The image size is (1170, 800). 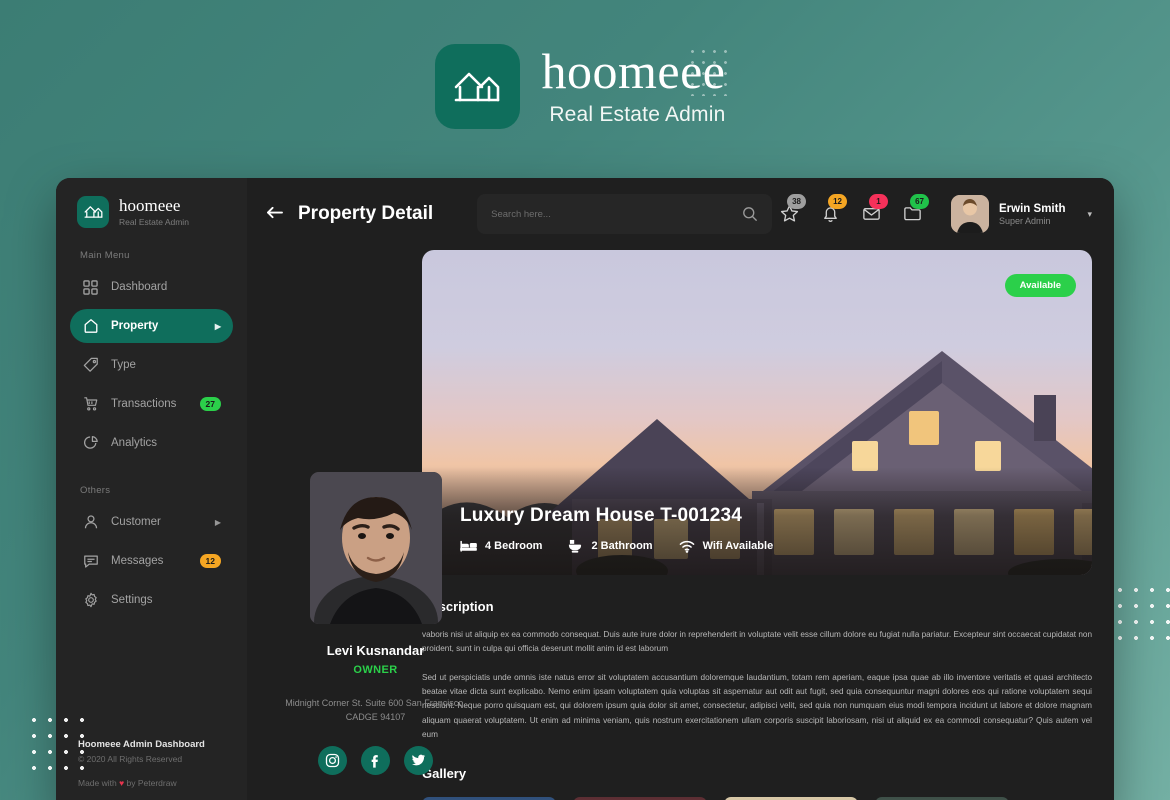 What do you see at coordinates (601, 515) in the screenshot?
I see `property-title: Luxury Dream House T-001234` at bounding box center [601, 515].